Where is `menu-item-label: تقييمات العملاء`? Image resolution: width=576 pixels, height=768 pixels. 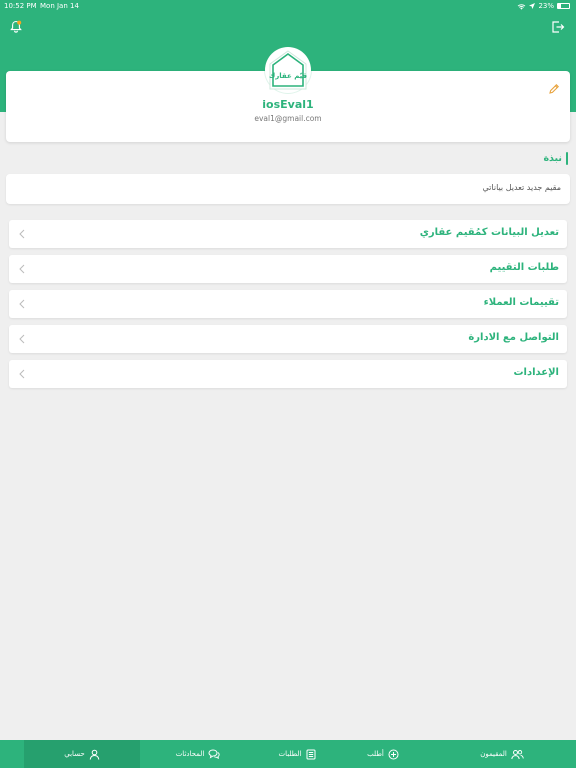
menu-item-label: تقييمات العملاء is located at coordinates (521, 302).